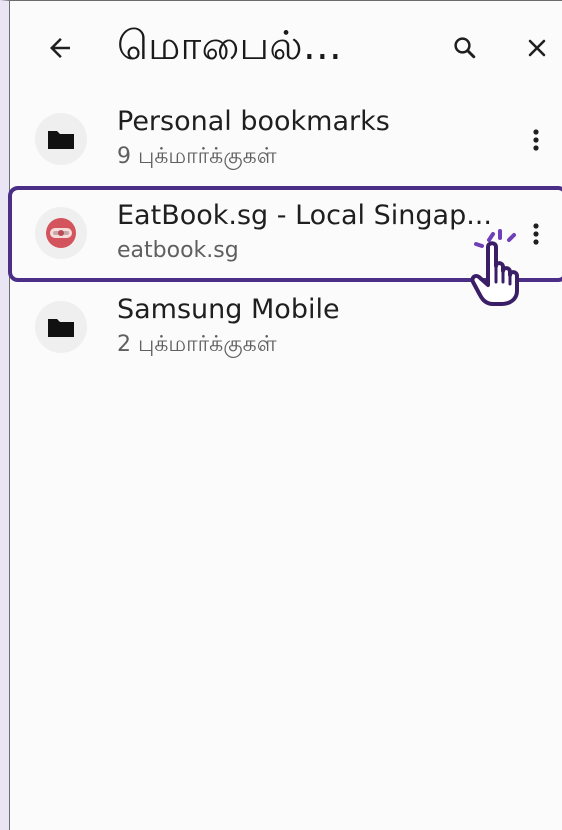 The image size is (562, 830). Describe the element at coordinates (228, 309) in the screenshot. I see `bookmark-row-title: Samsung Mobile` at that location.